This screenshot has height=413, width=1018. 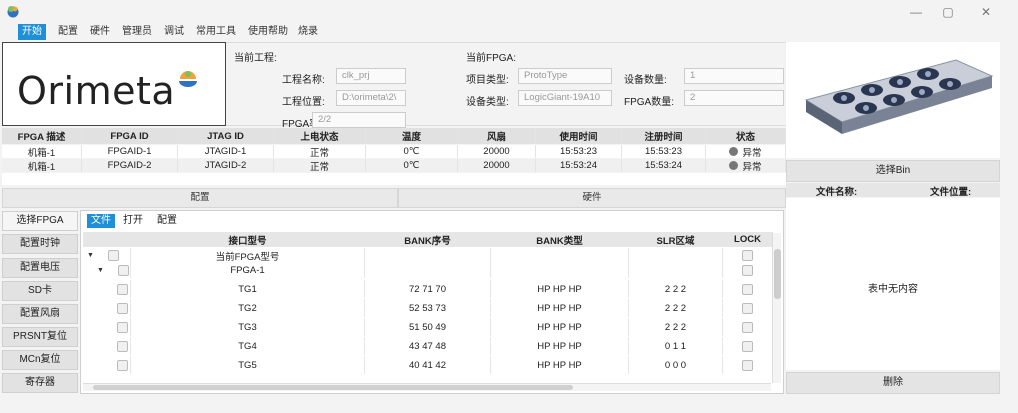 I want to click on col-fpga-desc: FPGA 描述, so click(x=42, y=136).